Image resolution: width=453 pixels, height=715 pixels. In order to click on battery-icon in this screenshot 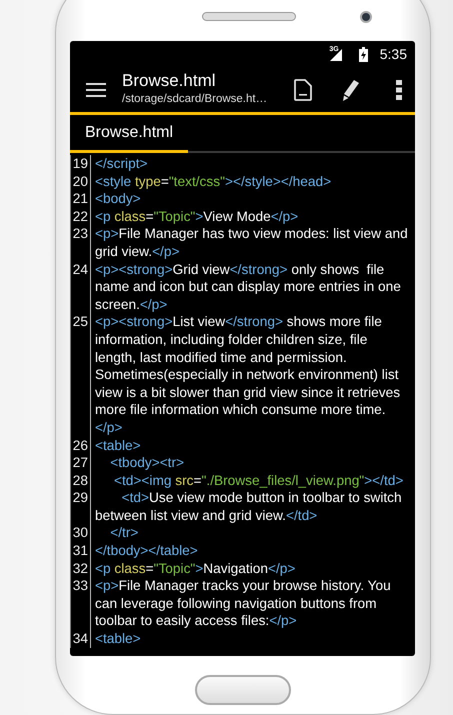, I will do `click(363, 54)`.